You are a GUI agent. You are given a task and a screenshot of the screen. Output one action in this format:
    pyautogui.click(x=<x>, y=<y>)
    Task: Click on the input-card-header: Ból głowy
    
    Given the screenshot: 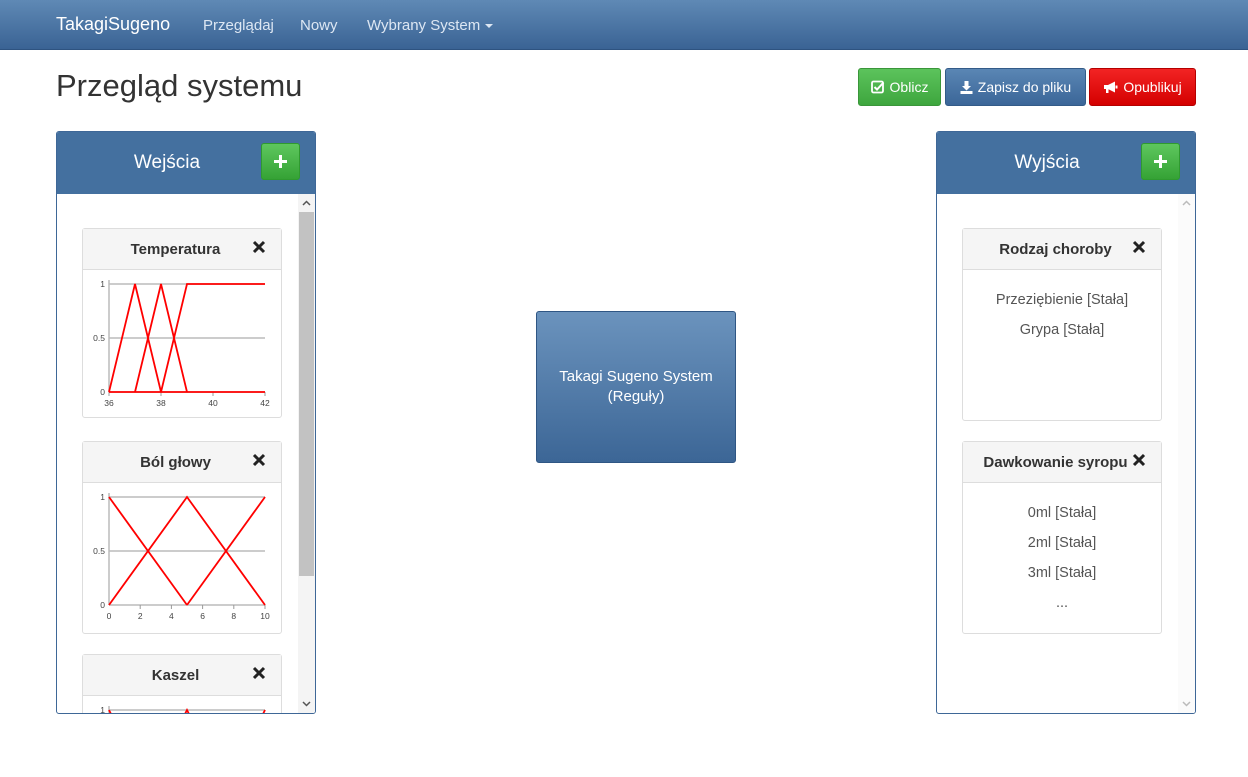 What is the action you would take?
    pyautogui.click(x=182, y=462)
    